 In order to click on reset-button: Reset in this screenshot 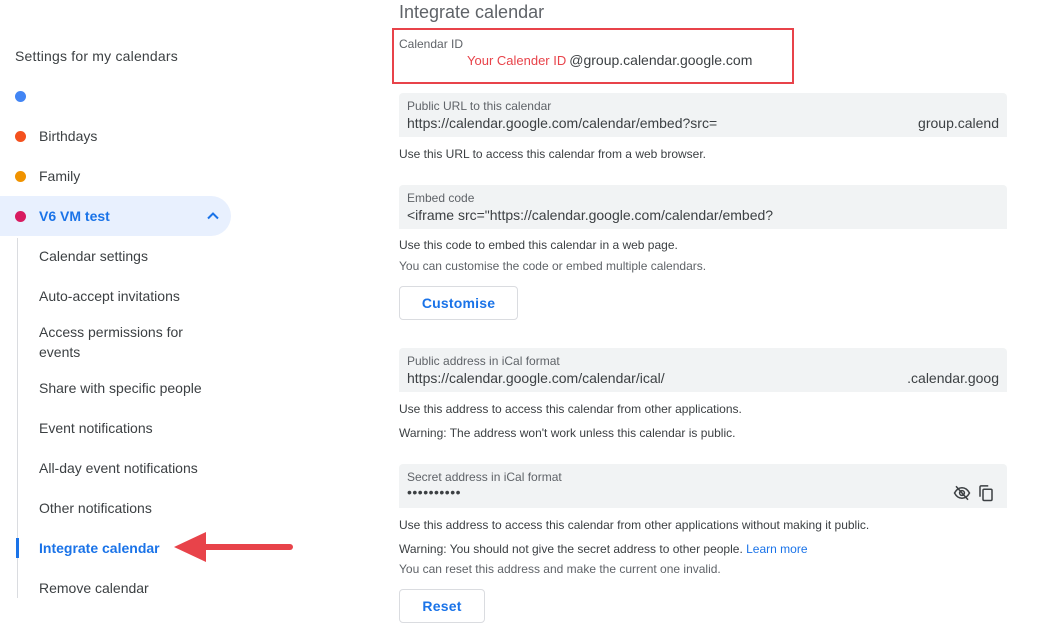, I will do `click(442, 606)`.